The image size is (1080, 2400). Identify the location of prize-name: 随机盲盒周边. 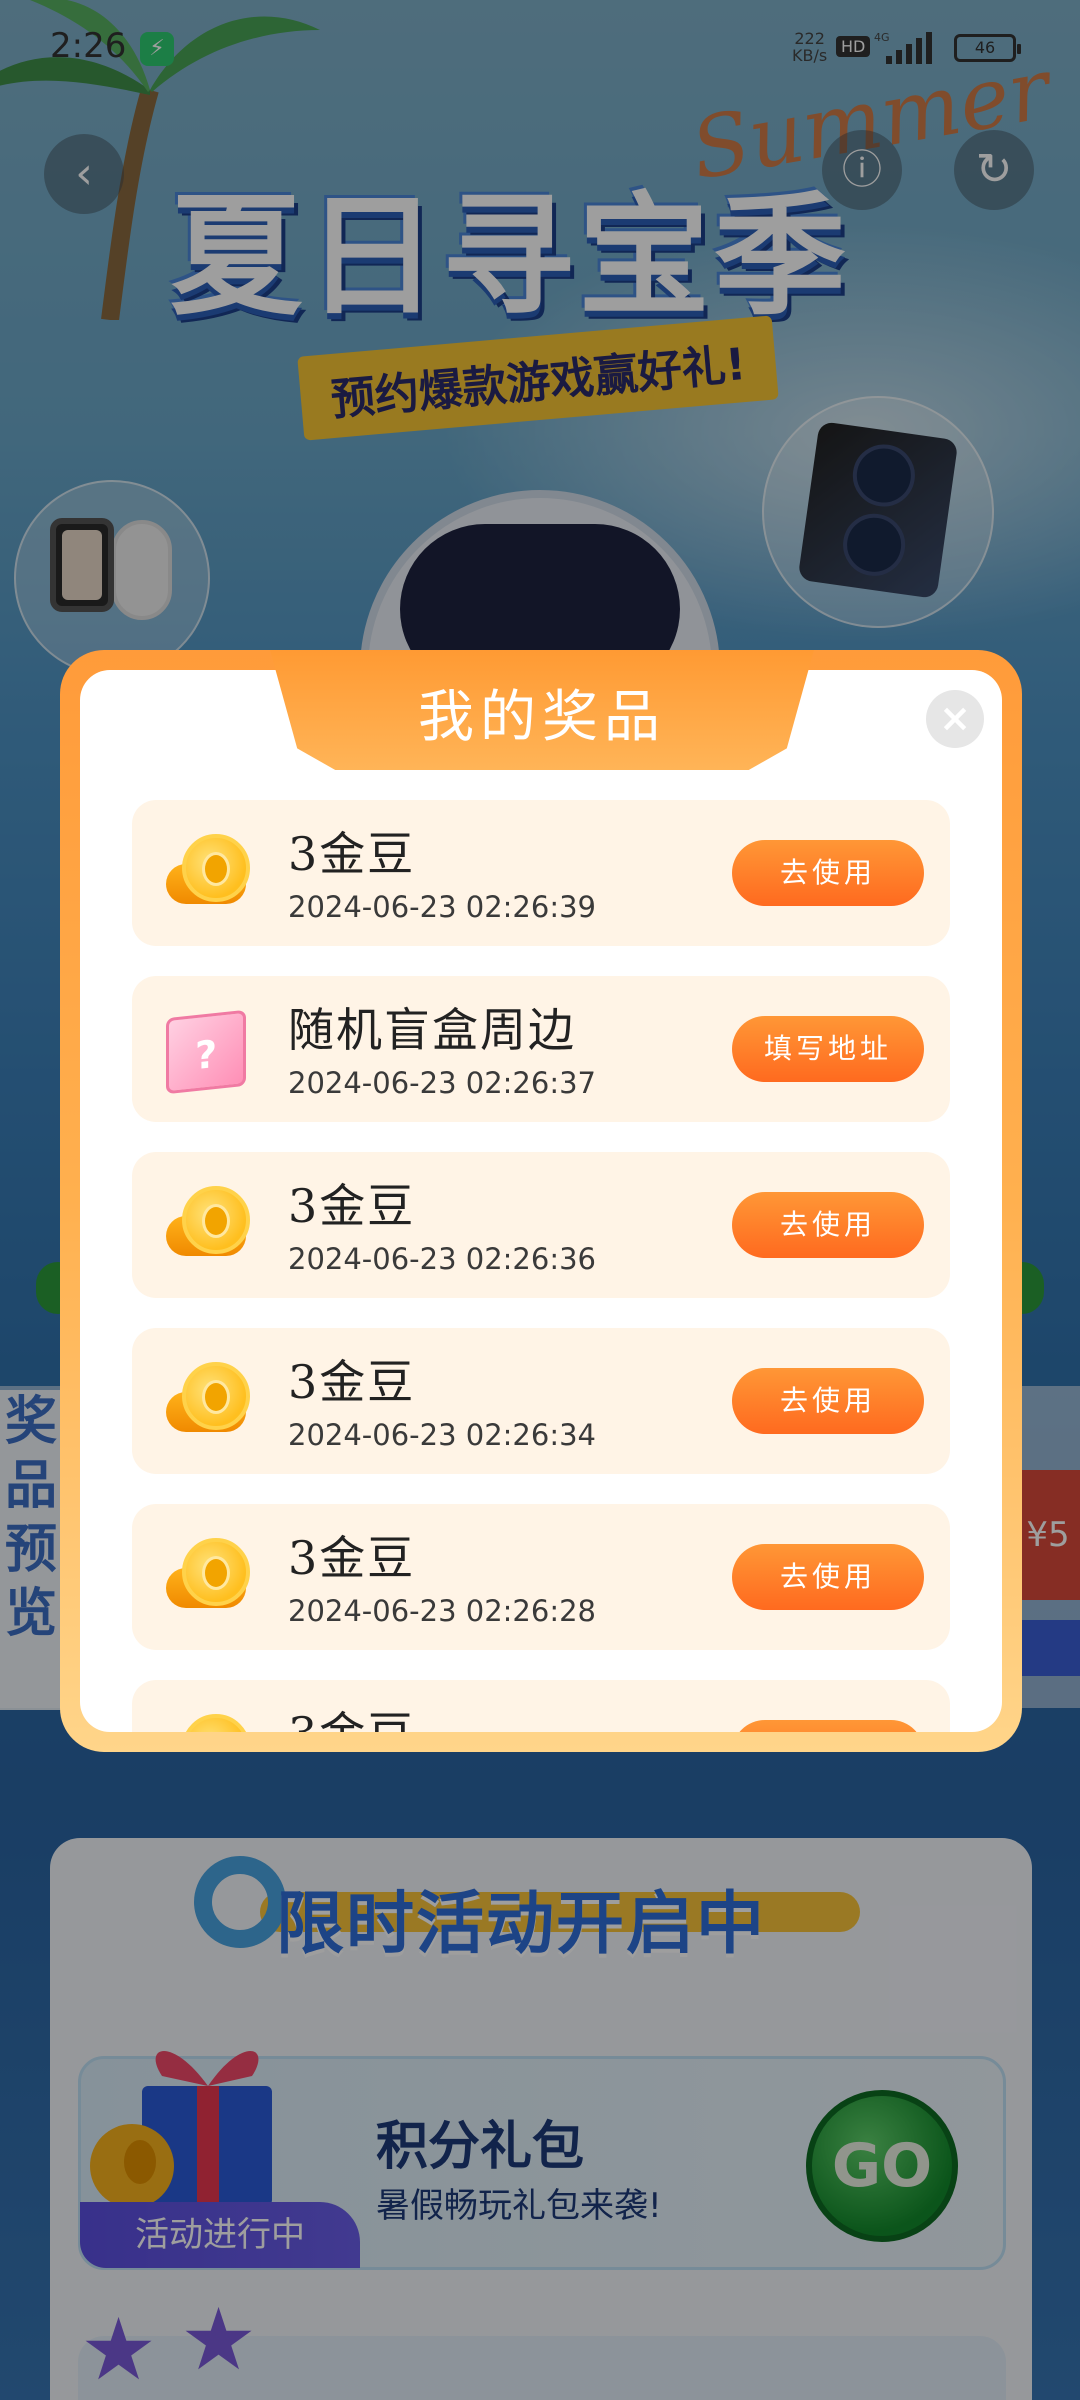
(432, 1030).